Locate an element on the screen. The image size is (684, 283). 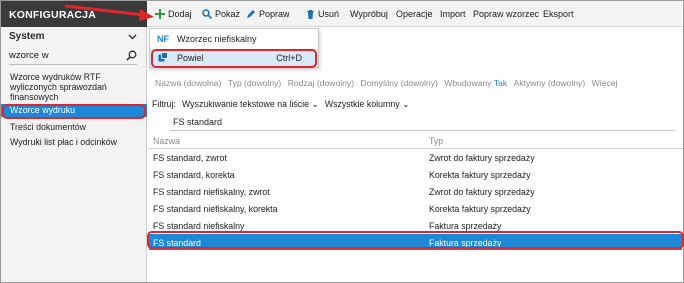
delete-button-label: Usuń is located at coordinates (329, 14).